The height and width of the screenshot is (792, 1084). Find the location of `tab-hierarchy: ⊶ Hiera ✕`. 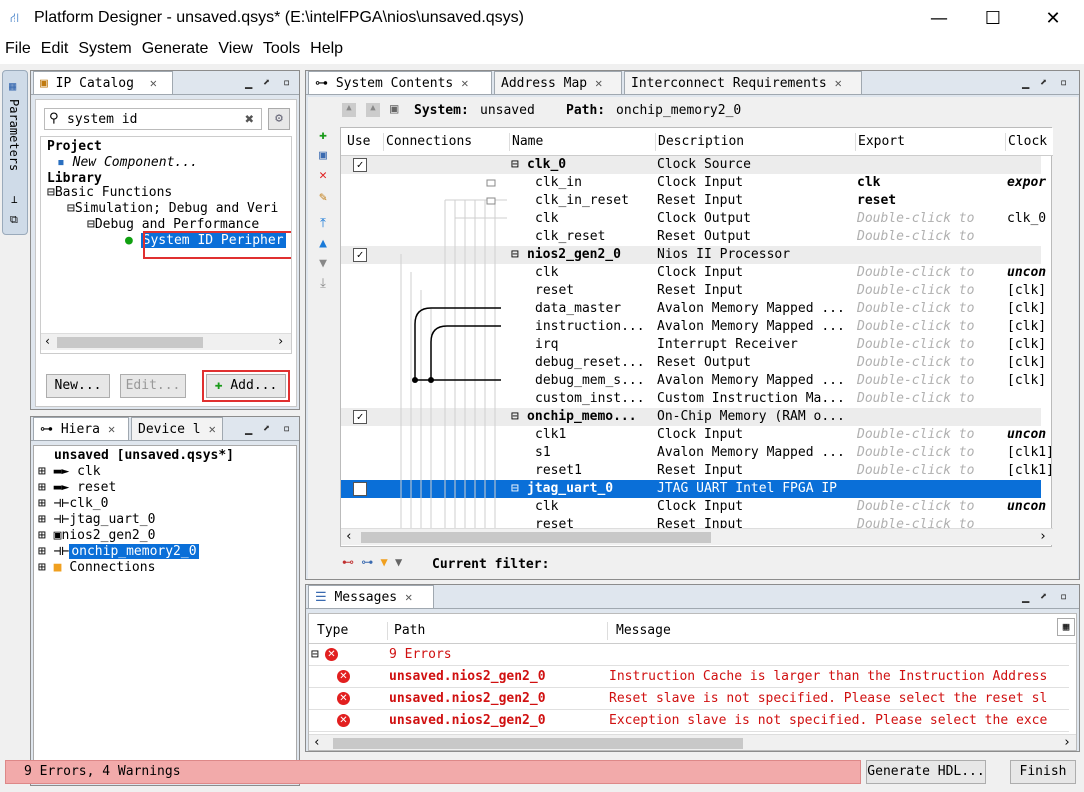

tab-hierarchy: ⊶ Hiera ✕ is located at coordinates (81, 428).